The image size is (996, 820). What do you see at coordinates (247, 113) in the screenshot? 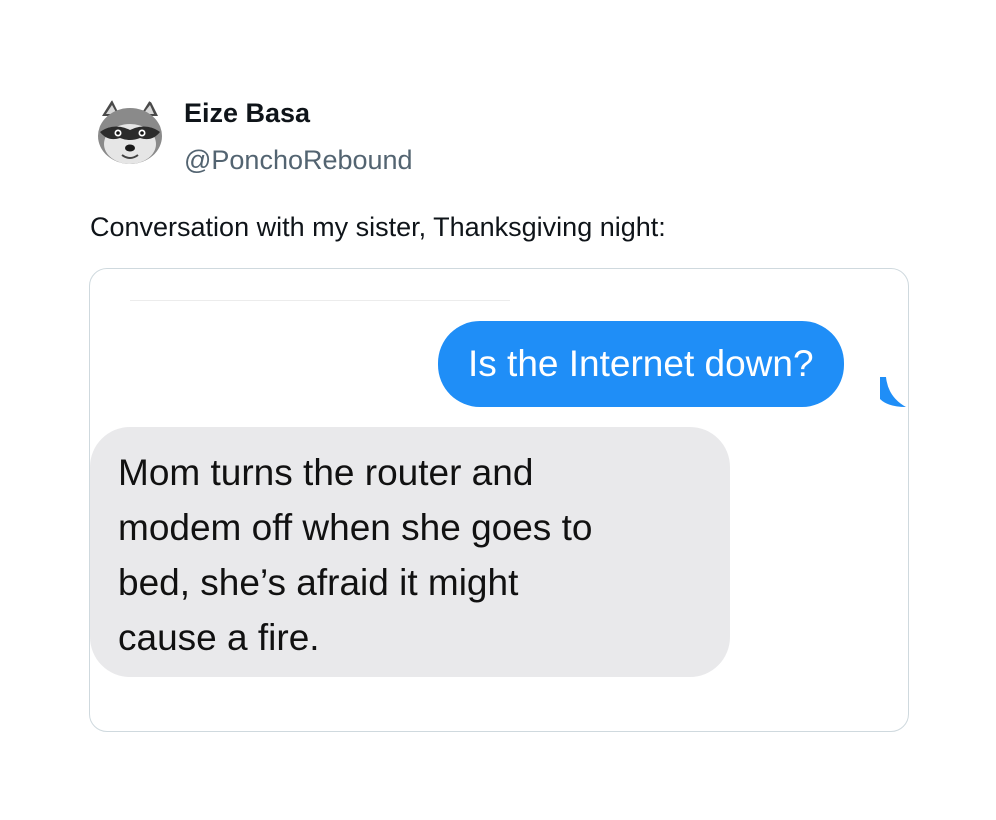
I see `display-name: Eize Basa` at bounding box center [247, 113].